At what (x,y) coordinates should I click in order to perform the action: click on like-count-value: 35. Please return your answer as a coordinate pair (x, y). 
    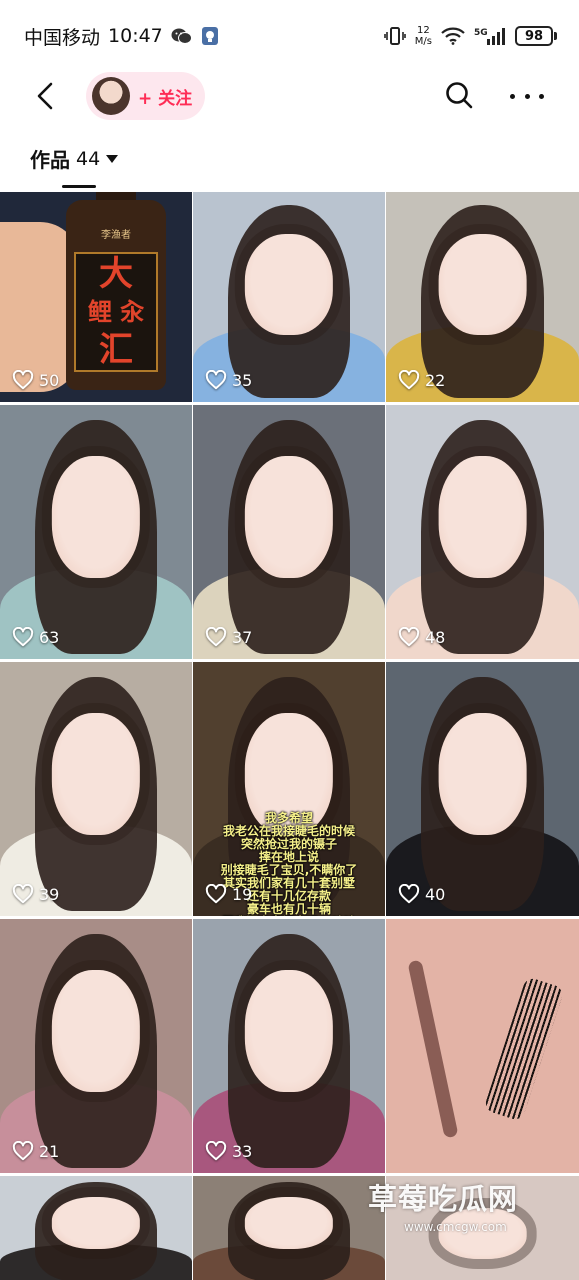
    Looking at the image, I should click on (242, 380).